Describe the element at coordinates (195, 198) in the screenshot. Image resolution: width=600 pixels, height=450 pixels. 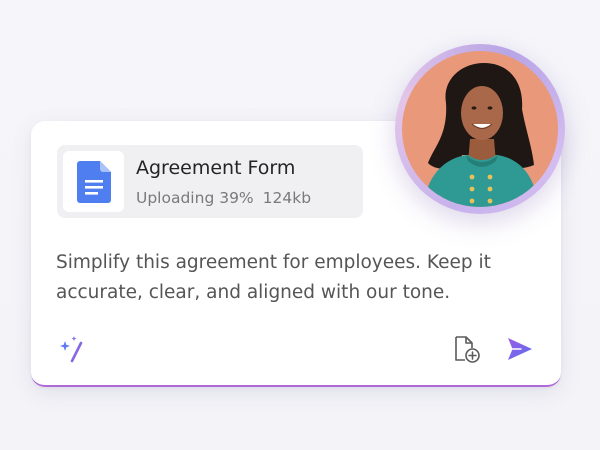
I see `upload-progress-label: Uploading 39%` at that location.